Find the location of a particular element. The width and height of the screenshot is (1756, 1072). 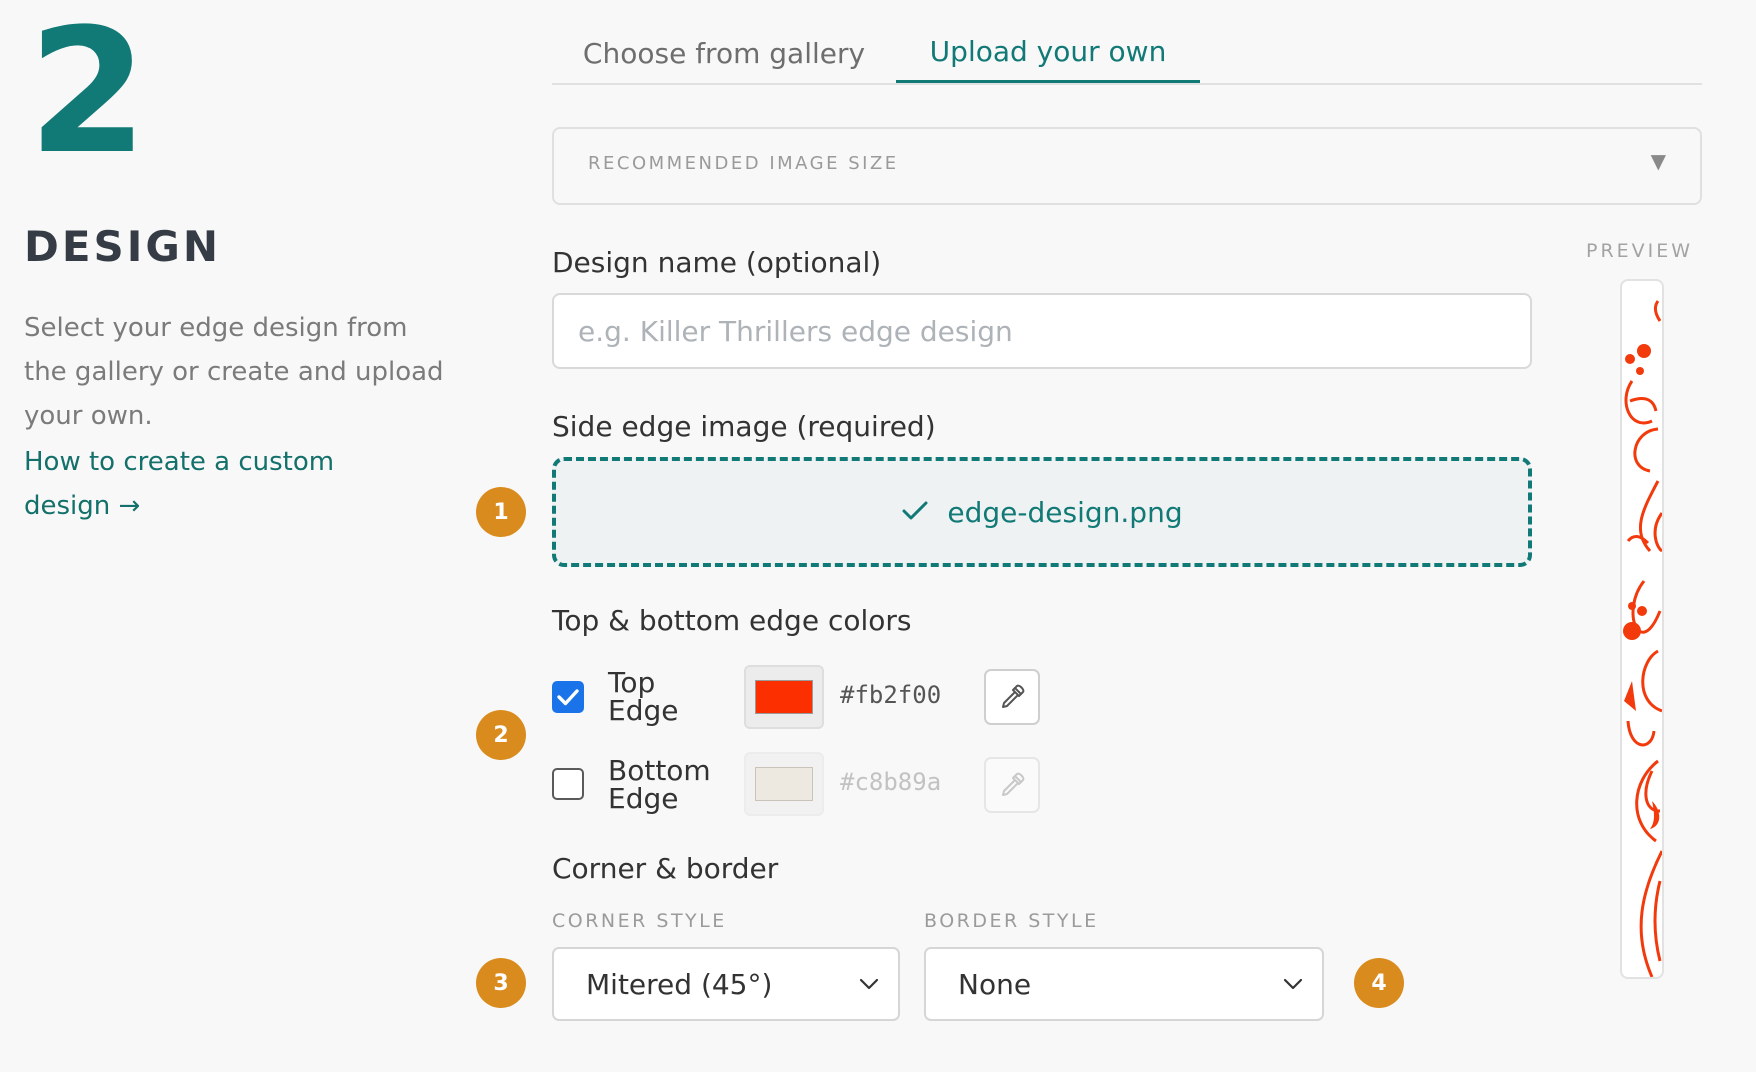

top-edge-label: Top Edge is located at coordinates (643, 696).